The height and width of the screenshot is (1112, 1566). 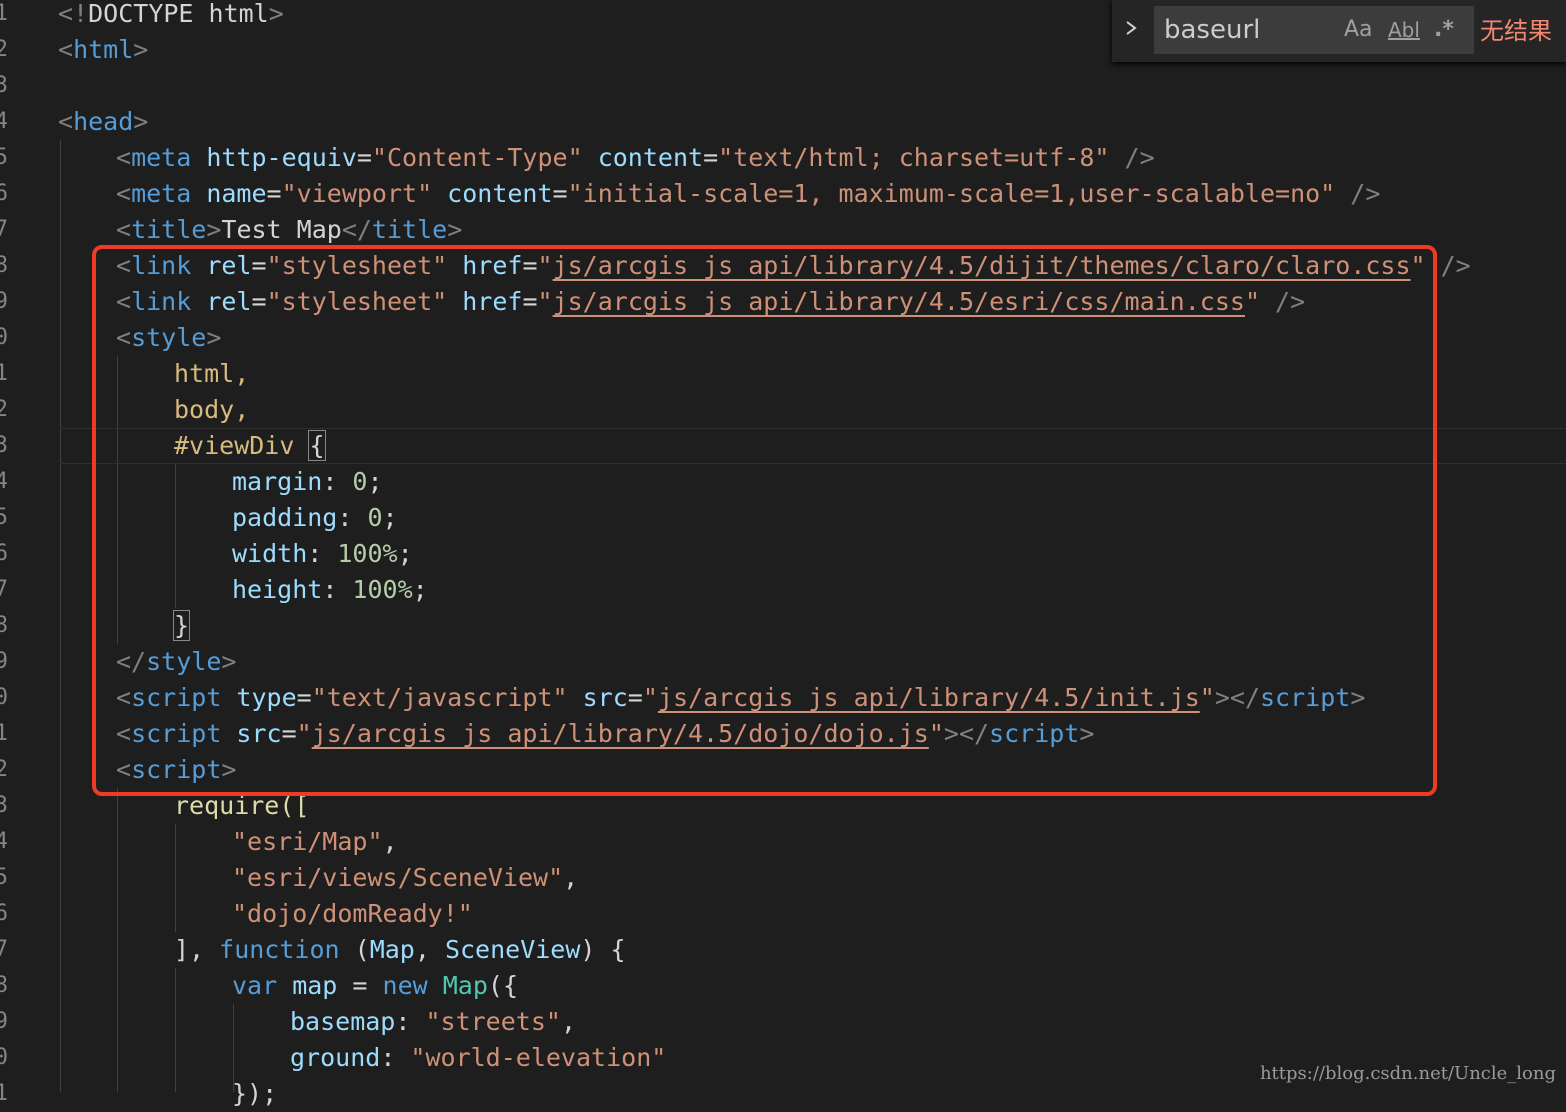 I want to click on code-token: });, so click(x=255, y=1093).